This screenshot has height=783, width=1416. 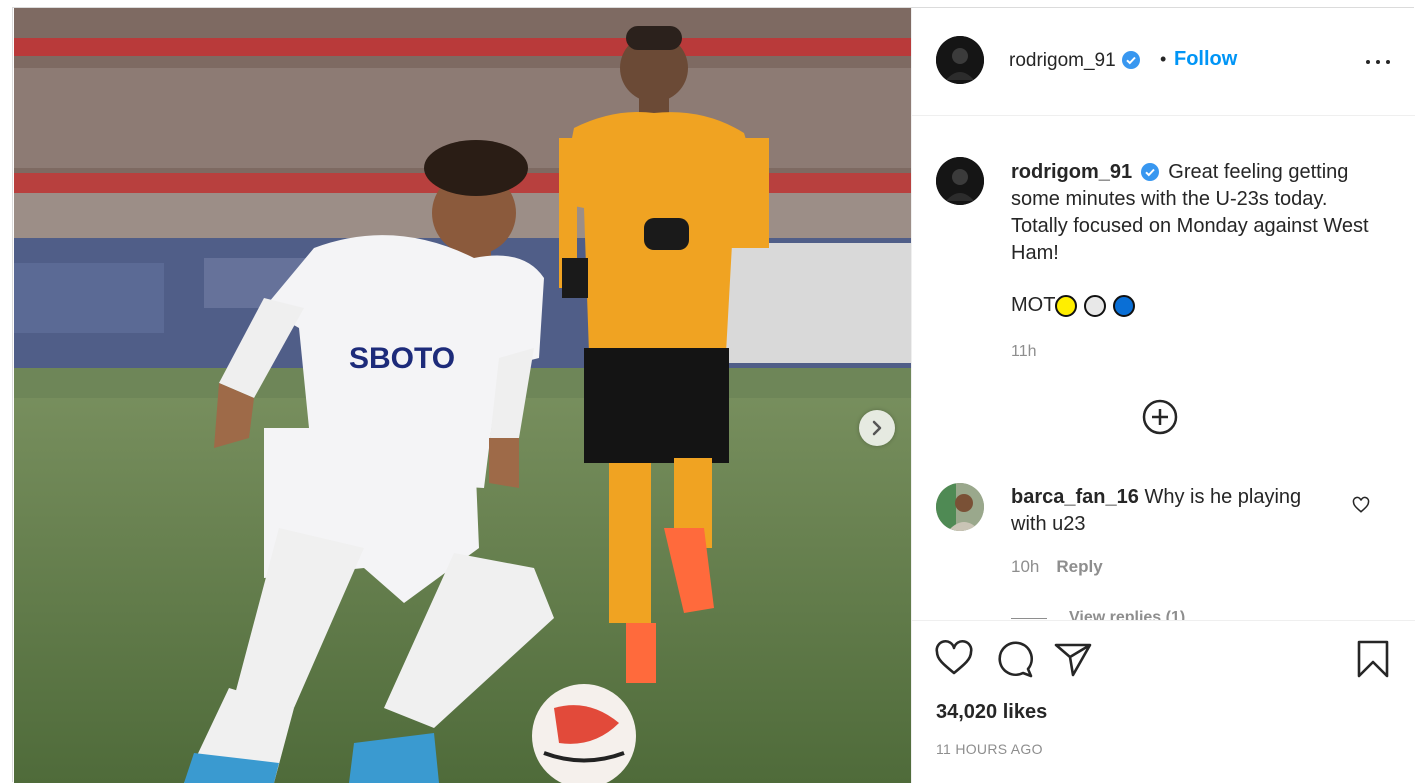 I want to click on reply-button: Reply, so click(x=1079, y=567).